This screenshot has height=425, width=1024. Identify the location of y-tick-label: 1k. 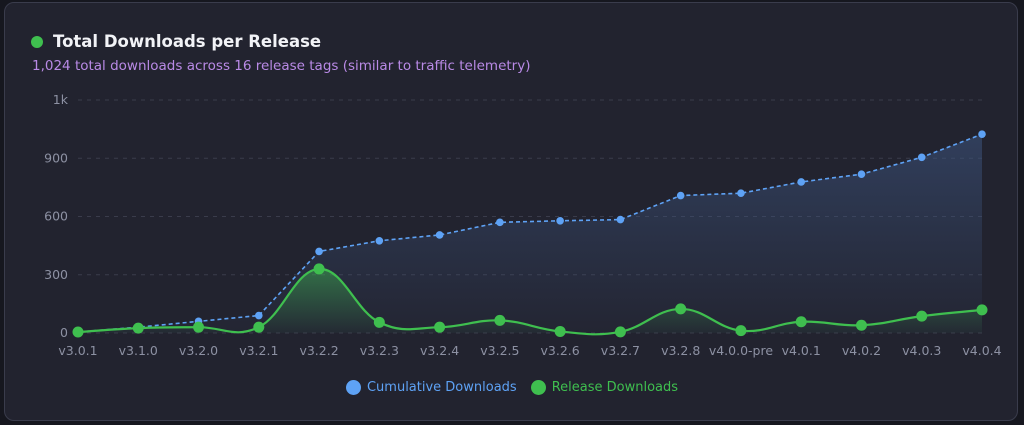
(61, 99).